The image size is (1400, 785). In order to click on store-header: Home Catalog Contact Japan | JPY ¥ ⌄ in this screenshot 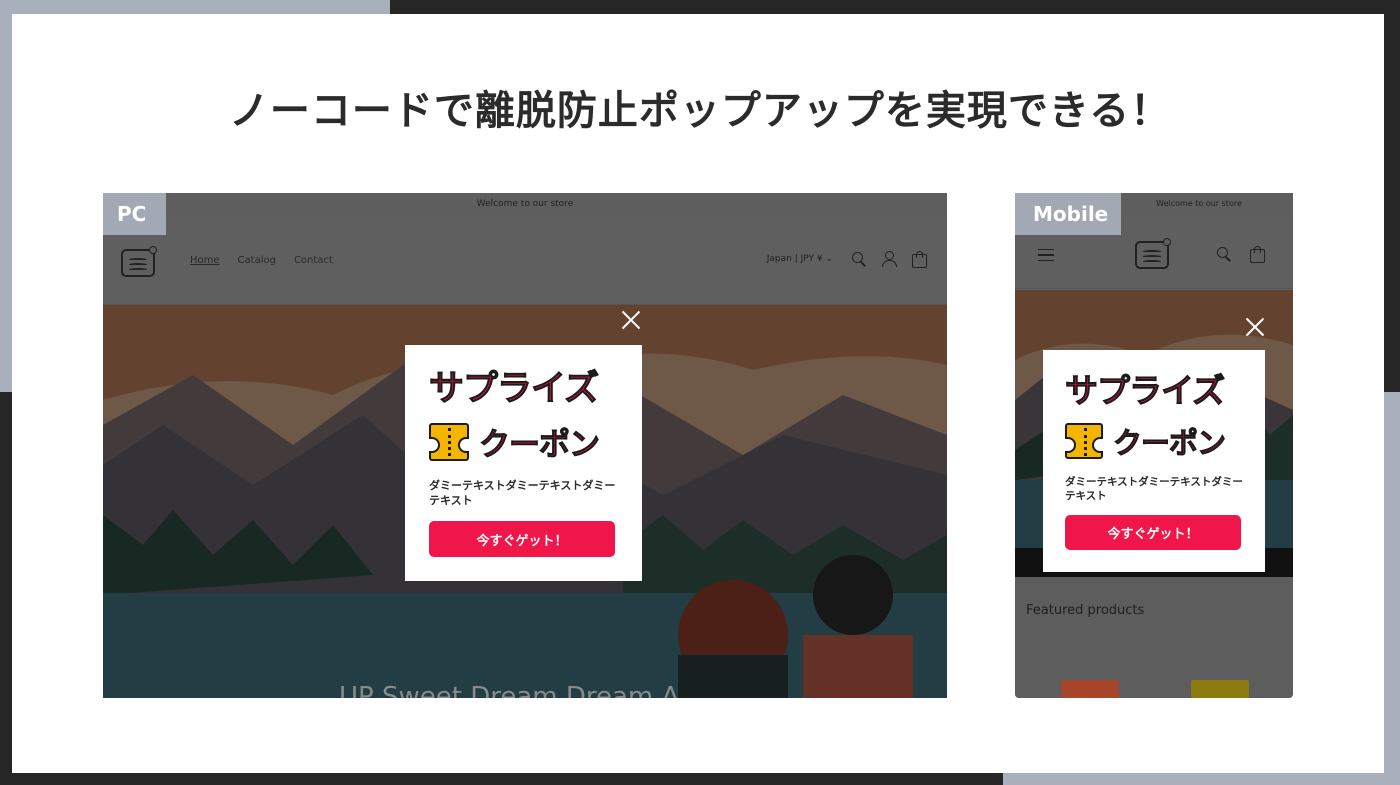, I will do `click(525, 260)`.